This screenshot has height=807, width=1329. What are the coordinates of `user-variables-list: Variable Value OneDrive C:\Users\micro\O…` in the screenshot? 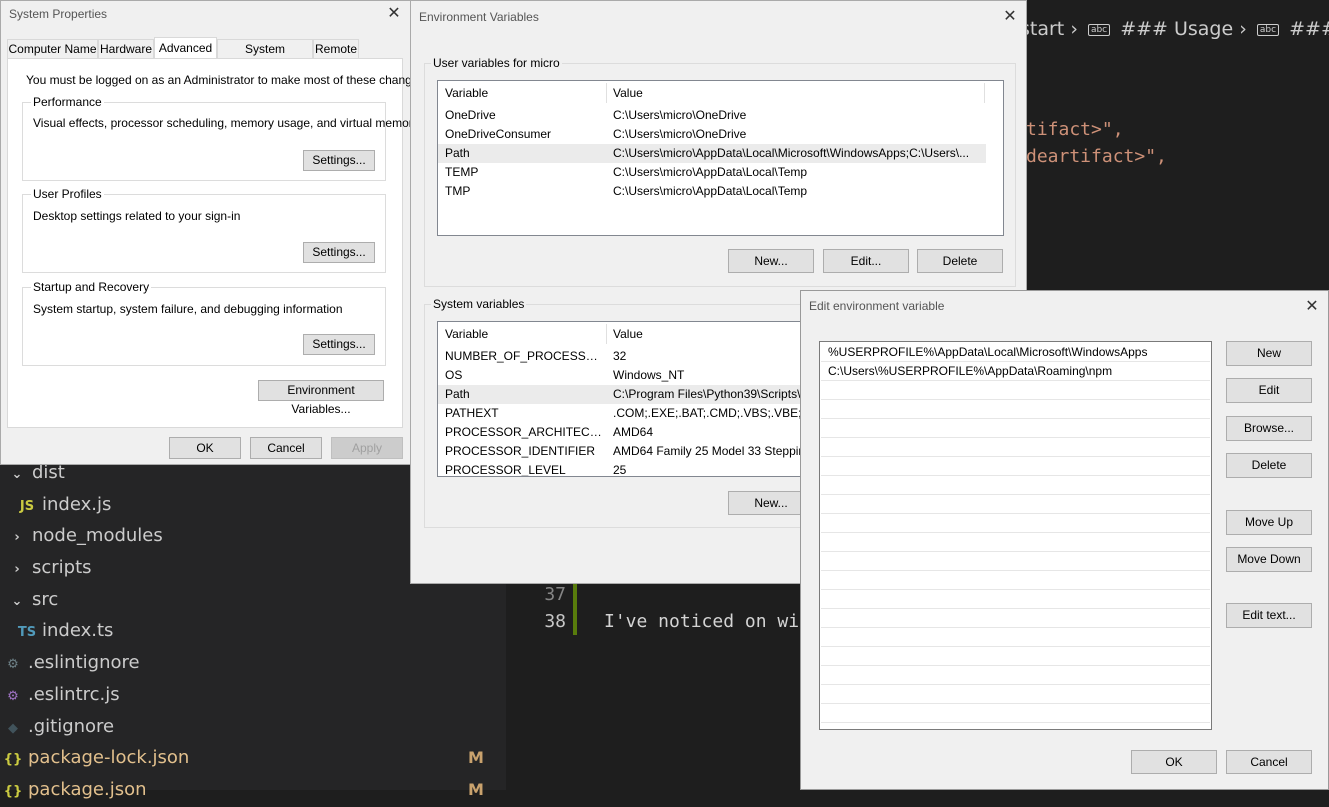 It's located at (720, 158).